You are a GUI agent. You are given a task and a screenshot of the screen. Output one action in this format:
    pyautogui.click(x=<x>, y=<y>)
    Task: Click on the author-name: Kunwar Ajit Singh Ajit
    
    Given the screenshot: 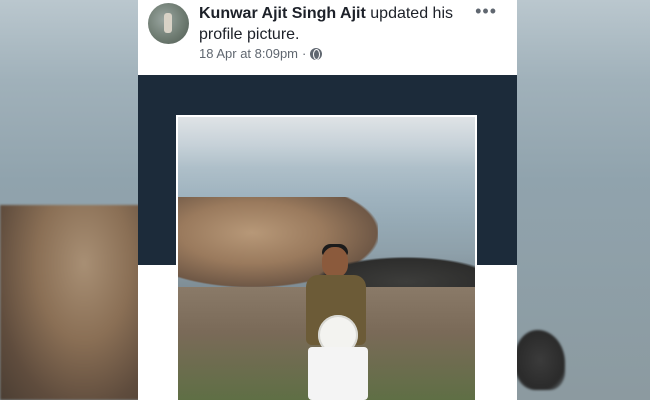 What is the action you would take?
    pyautogui.click(x=282, y=13)
    